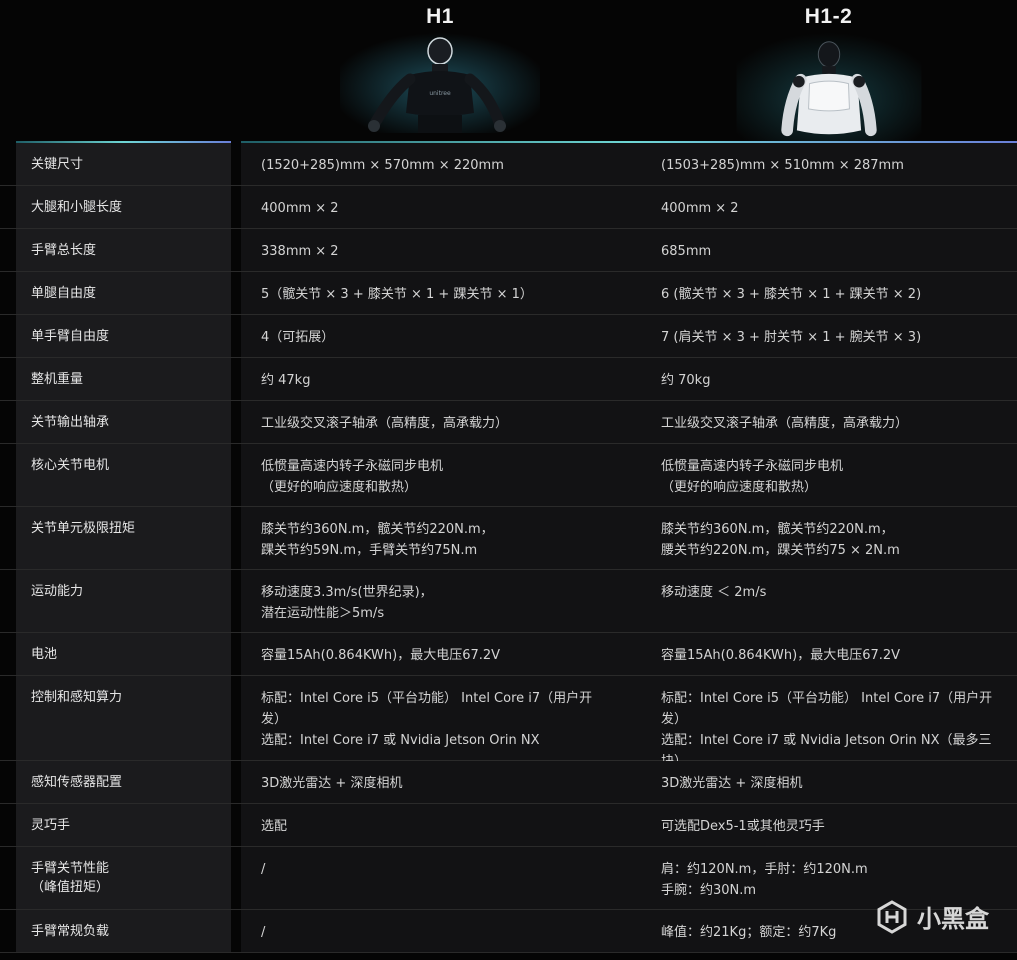 This screenshot has height=960, width=1017. I want to click on spec-label: 控制和感知算力, so click(123, 718).